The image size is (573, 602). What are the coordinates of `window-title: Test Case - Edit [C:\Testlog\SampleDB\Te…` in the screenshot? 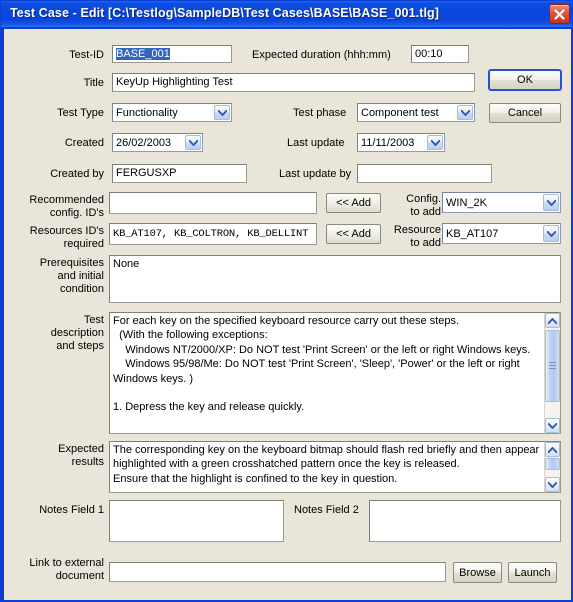 It's located at (225, 13).